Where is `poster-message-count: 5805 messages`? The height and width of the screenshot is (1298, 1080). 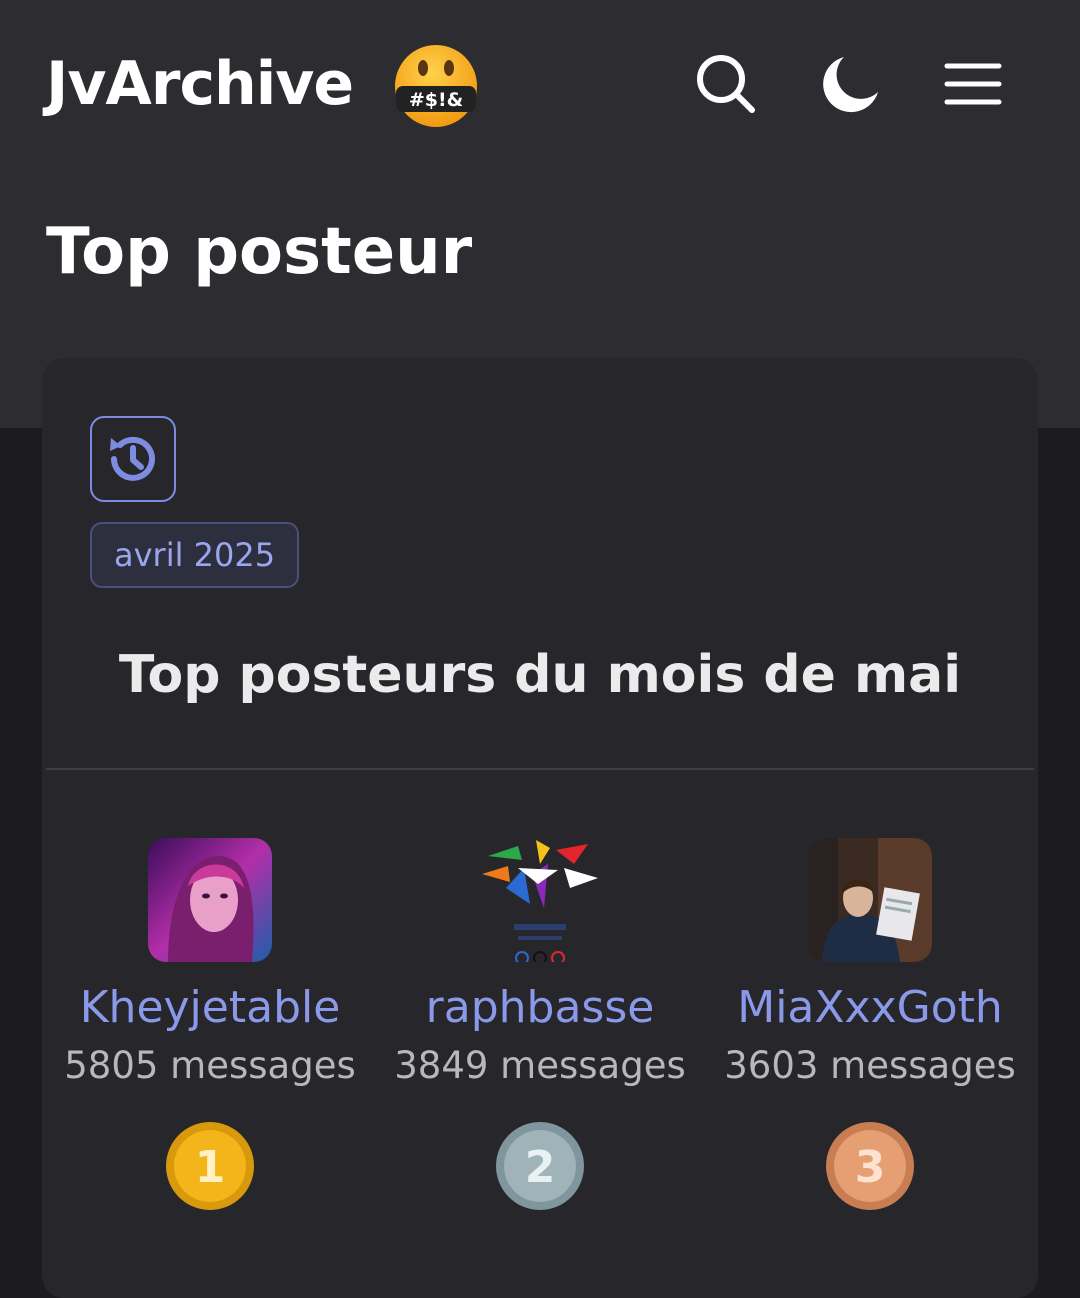 poster-message-count: 5805 messages is located at coordinates (210, 1065).